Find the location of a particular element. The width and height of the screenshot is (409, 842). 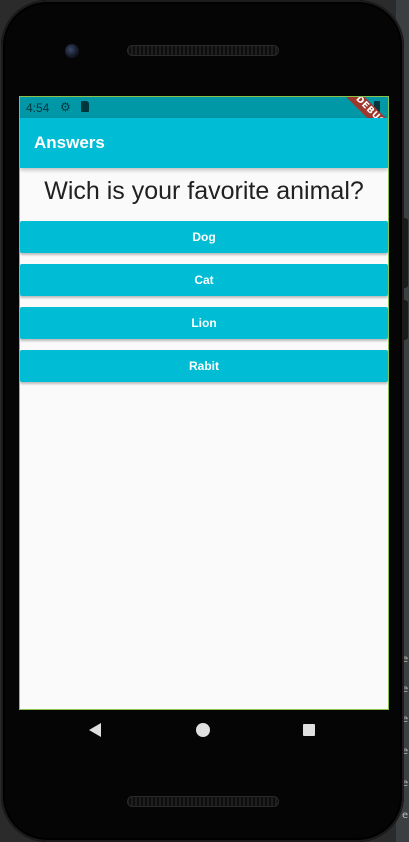

home-circle-icon is located at coordinates (203, 730).